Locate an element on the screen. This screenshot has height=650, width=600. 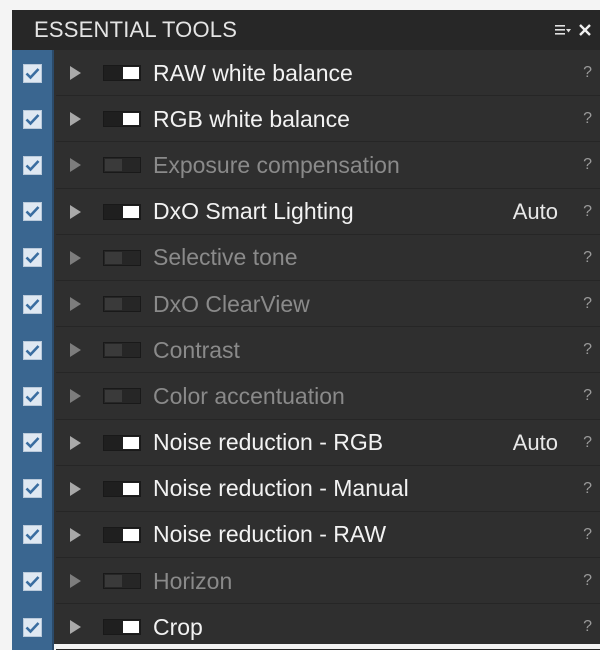
tool-row: Exposure compensation? is located at coordinates (306, 165).